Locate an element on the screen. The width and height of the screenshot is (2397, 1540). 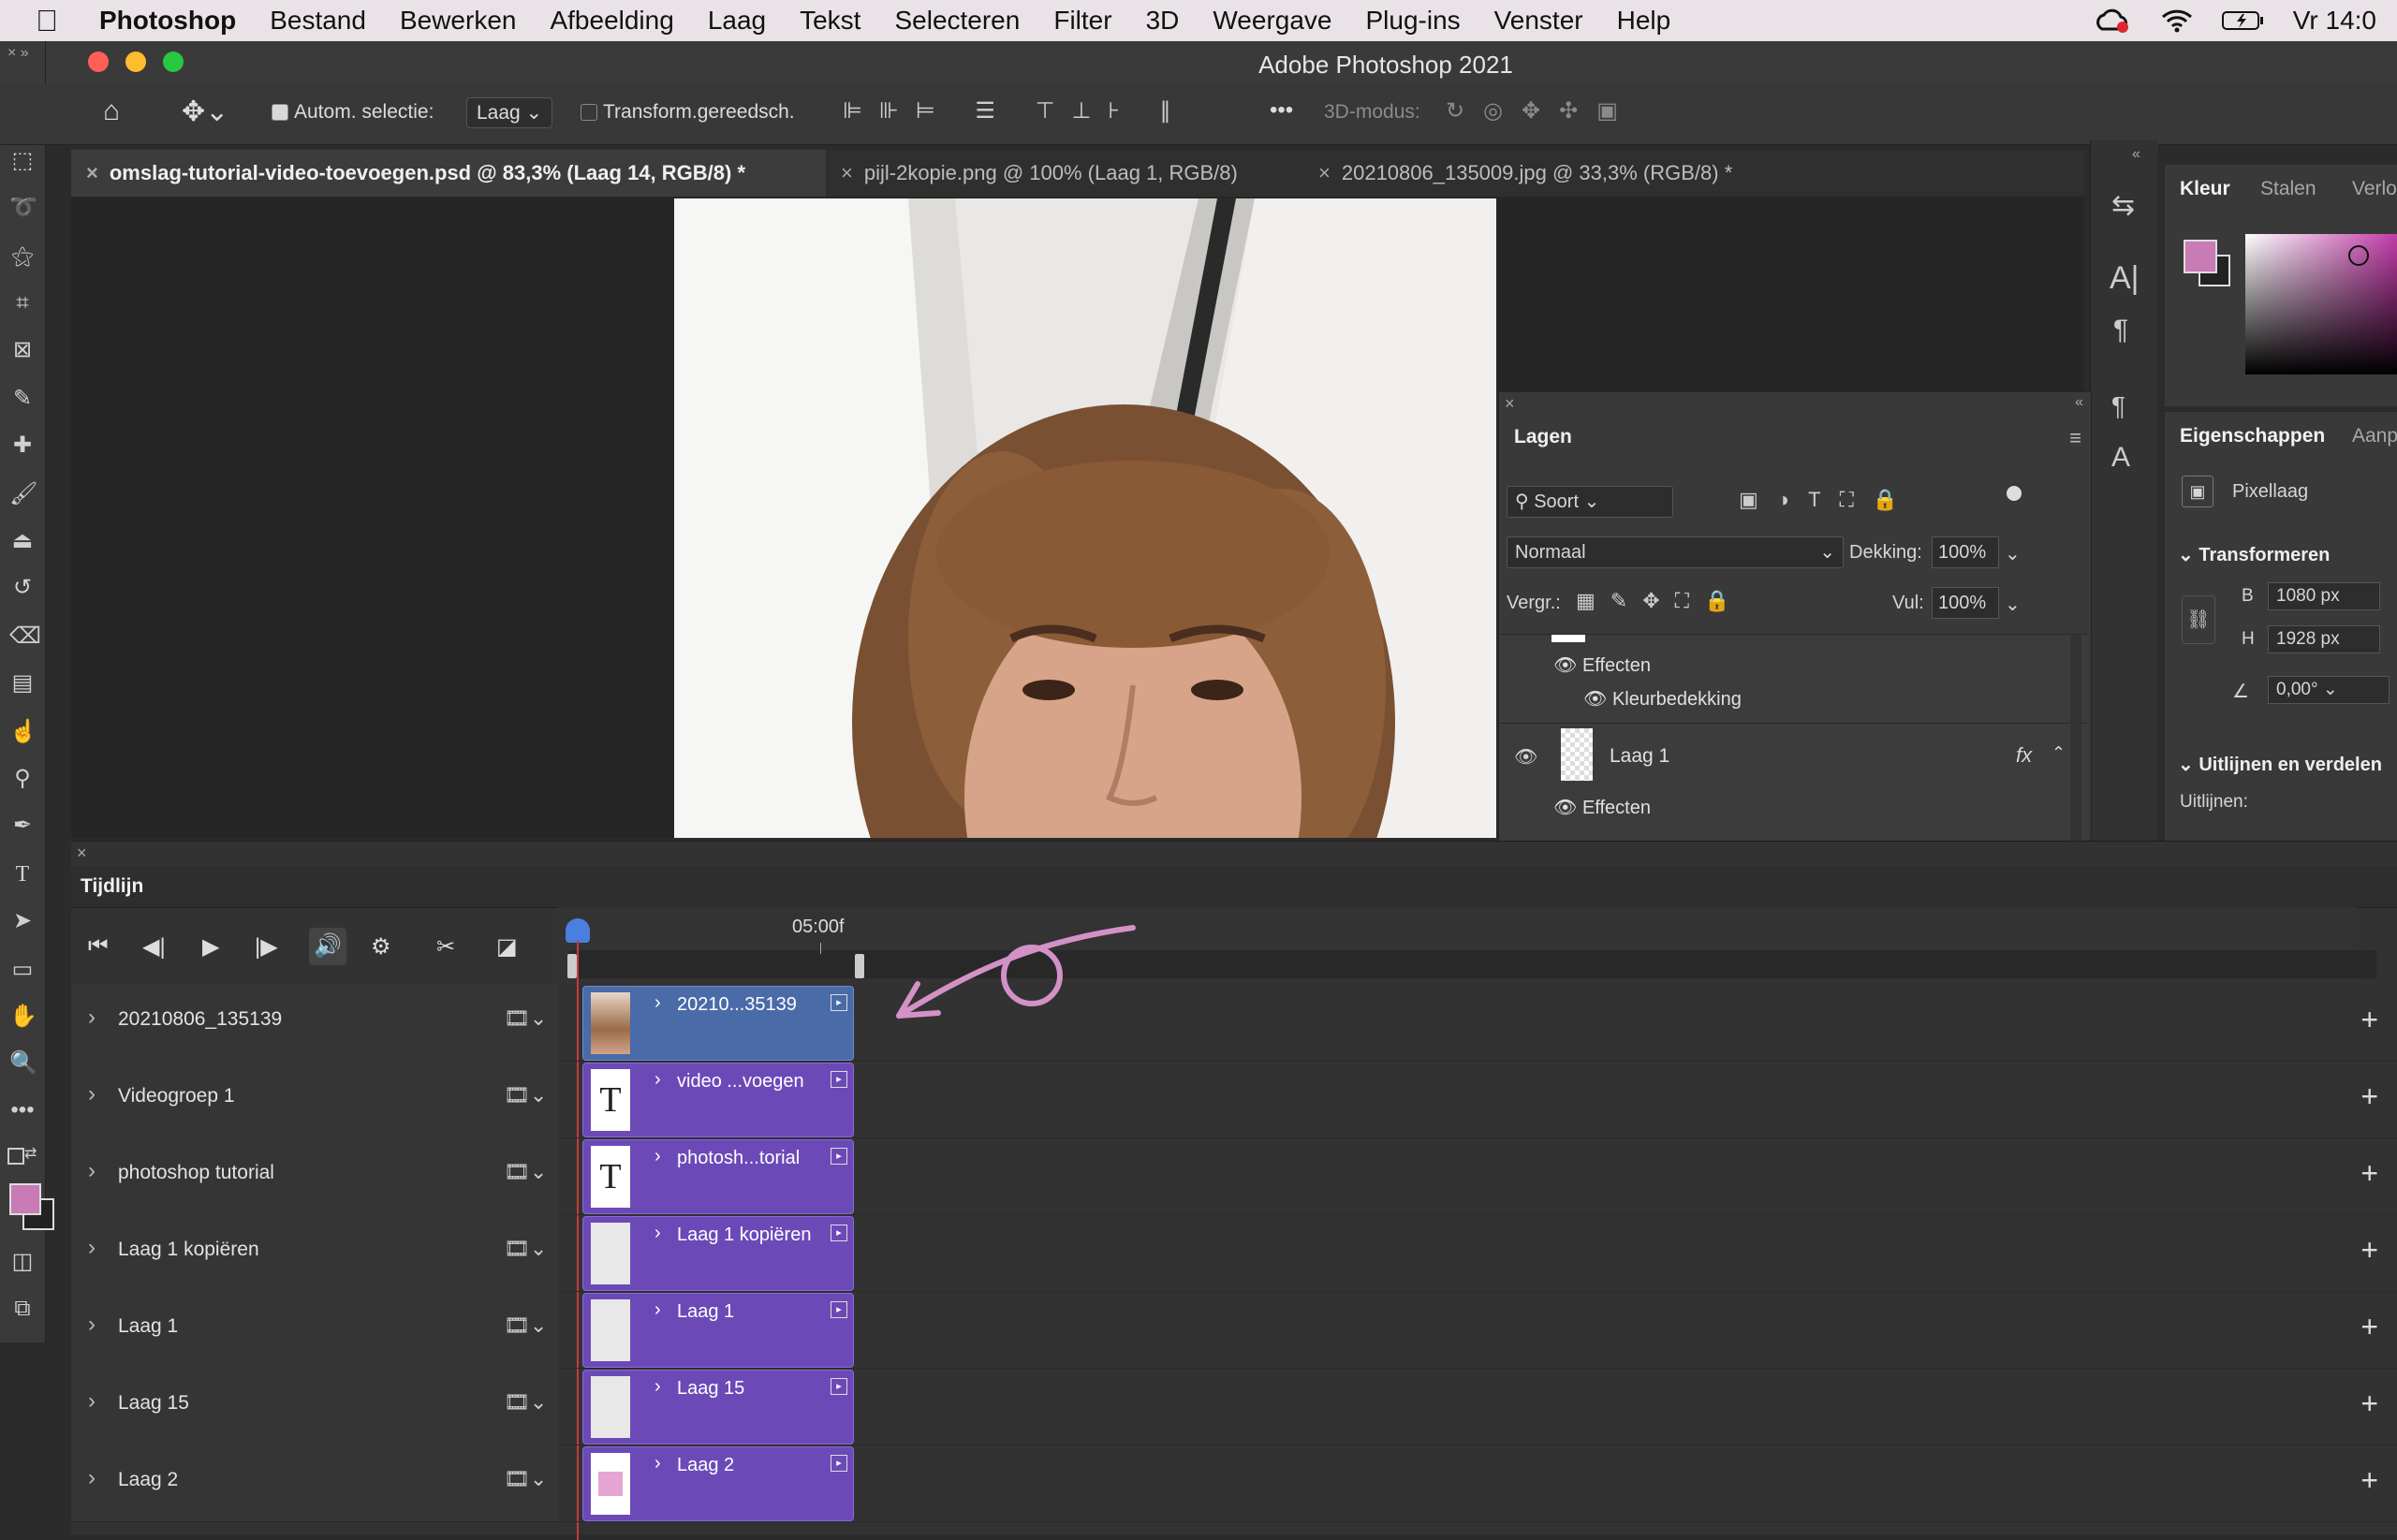
track-header: › Videogroep 1 🎞⌄ is located at coordinates (314, 1099).